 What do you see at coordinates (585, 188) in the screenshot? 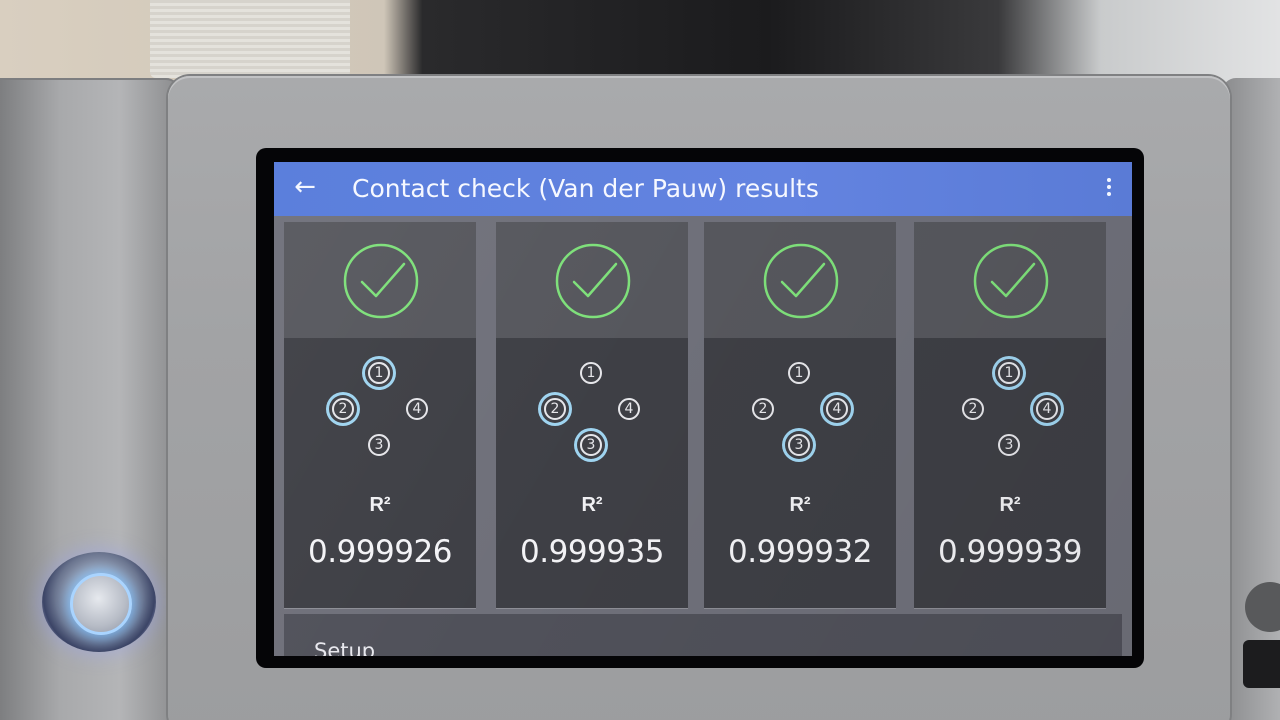
I see `page-title: Contact check (Van der Pauw) results` at bounding box center [585, 188].